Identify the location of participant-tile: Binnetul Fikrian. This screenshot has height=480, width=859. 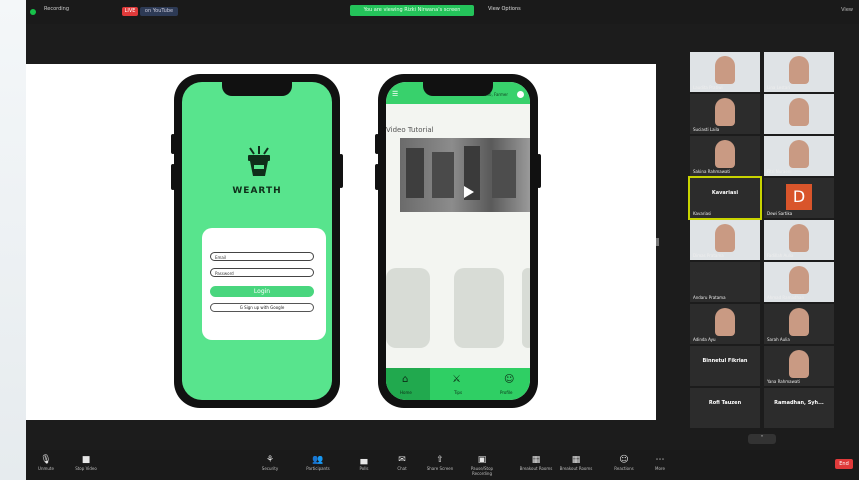
(725, 366).